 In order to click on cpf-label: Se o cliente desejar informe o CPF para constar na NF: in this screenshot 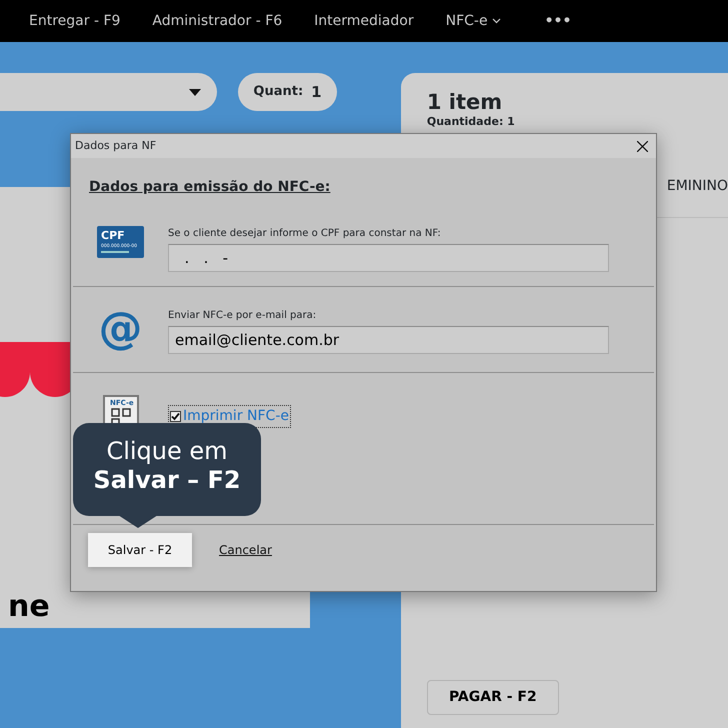, I will do `click(305, 234)`.